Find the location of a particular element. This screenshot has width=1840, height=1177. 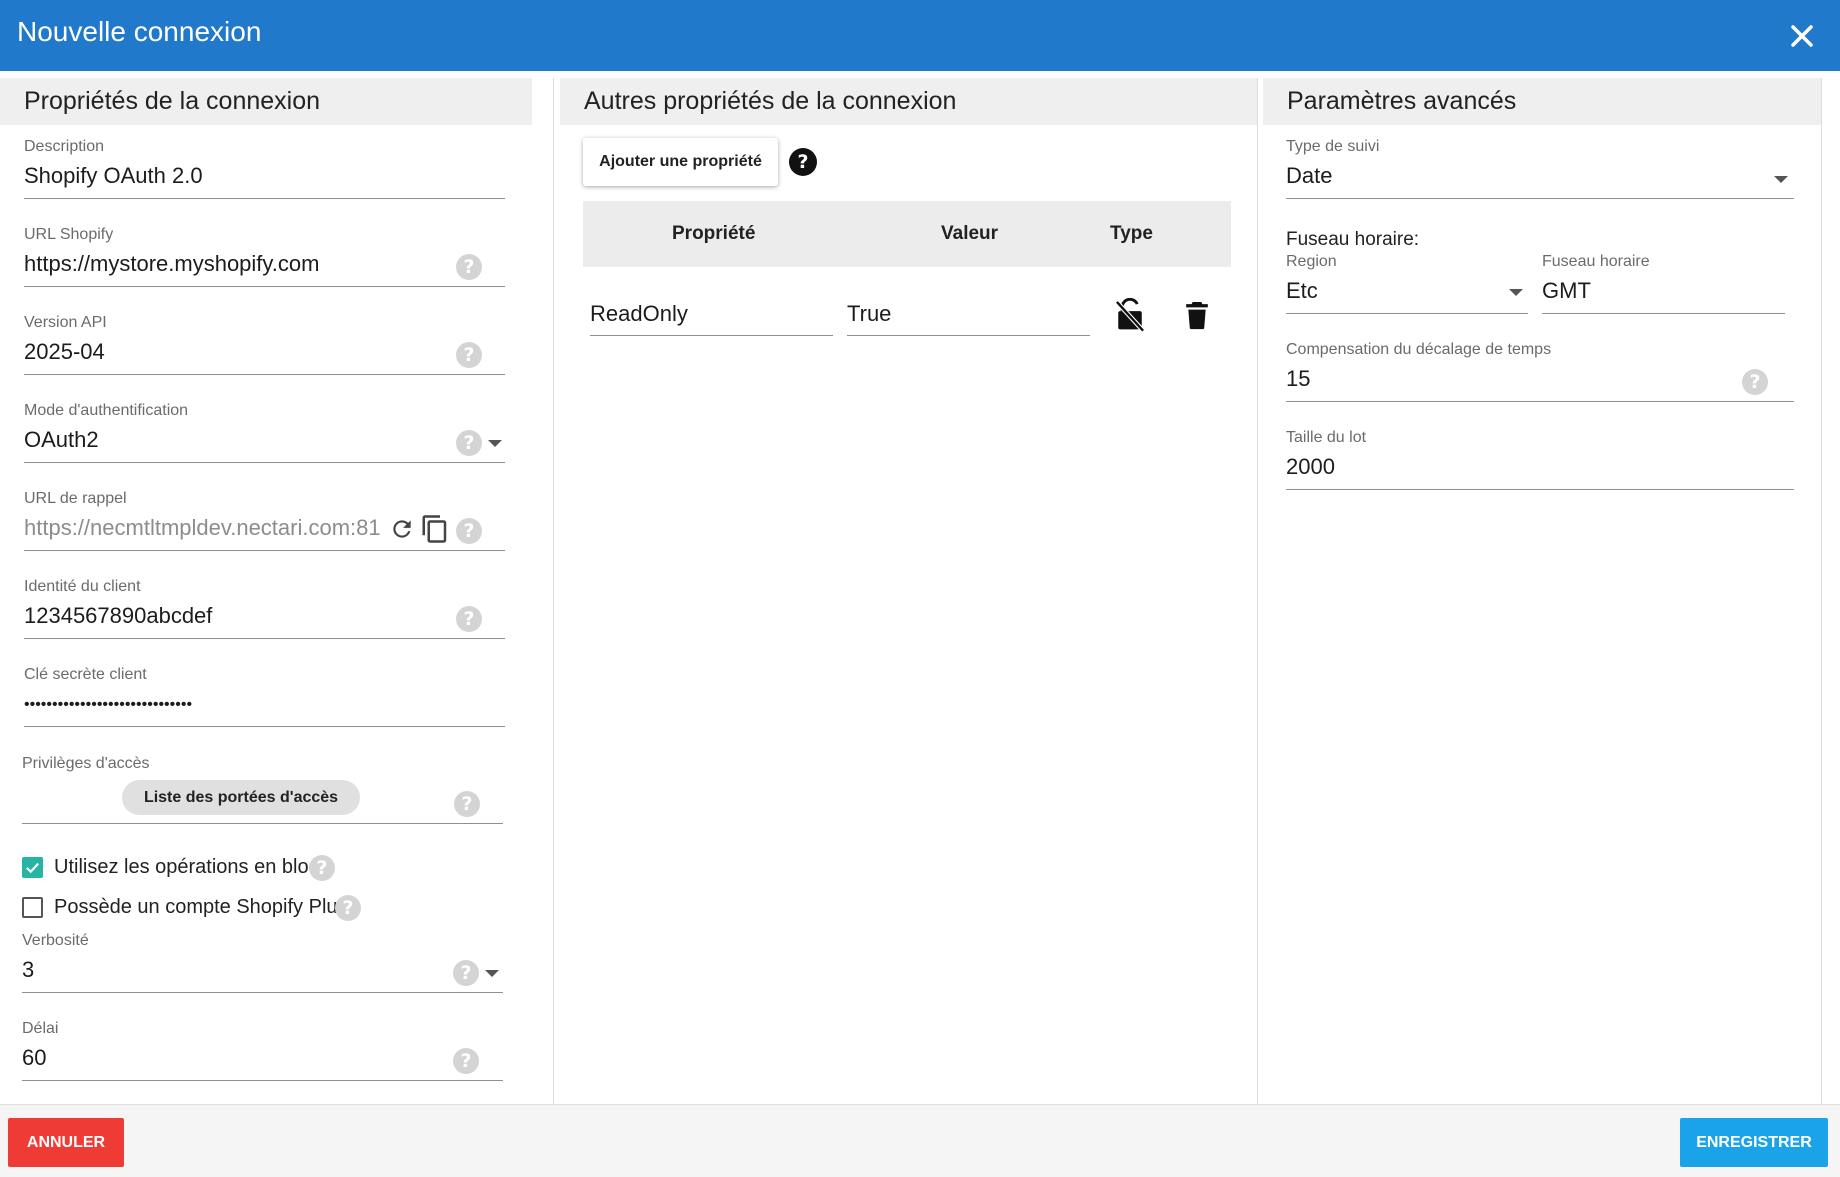

field-label: Délai is located at coordinates (40, 1028).